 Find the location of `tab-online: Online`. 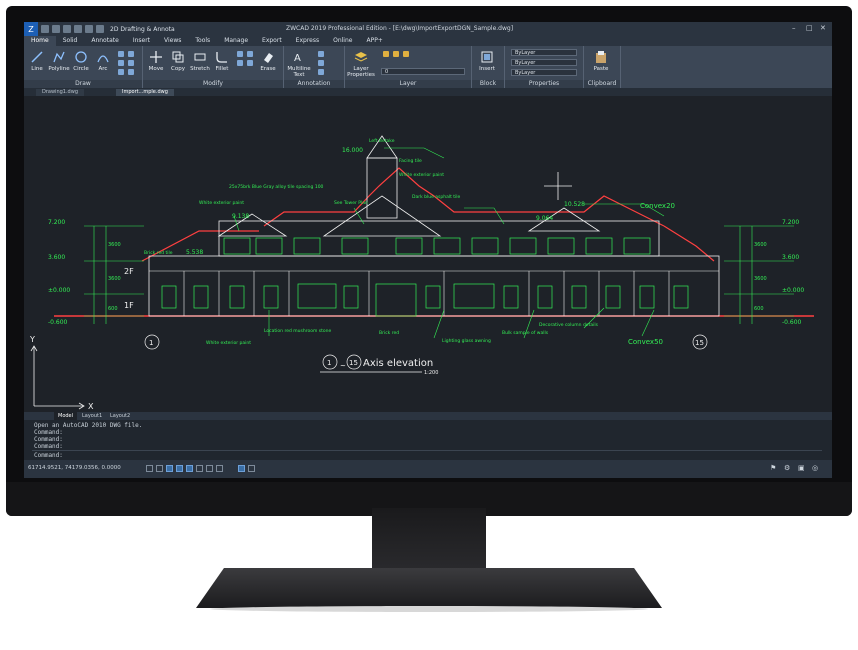

tab-online: Online is located at coordinates (342, 41).